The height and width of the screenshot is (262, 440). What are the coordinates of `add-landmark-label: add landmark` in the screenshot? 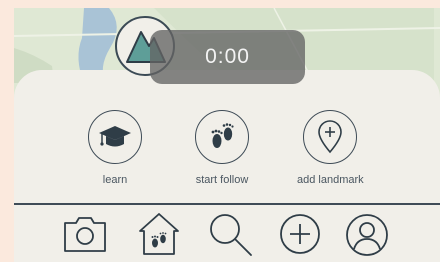 It's located at (330, 180).